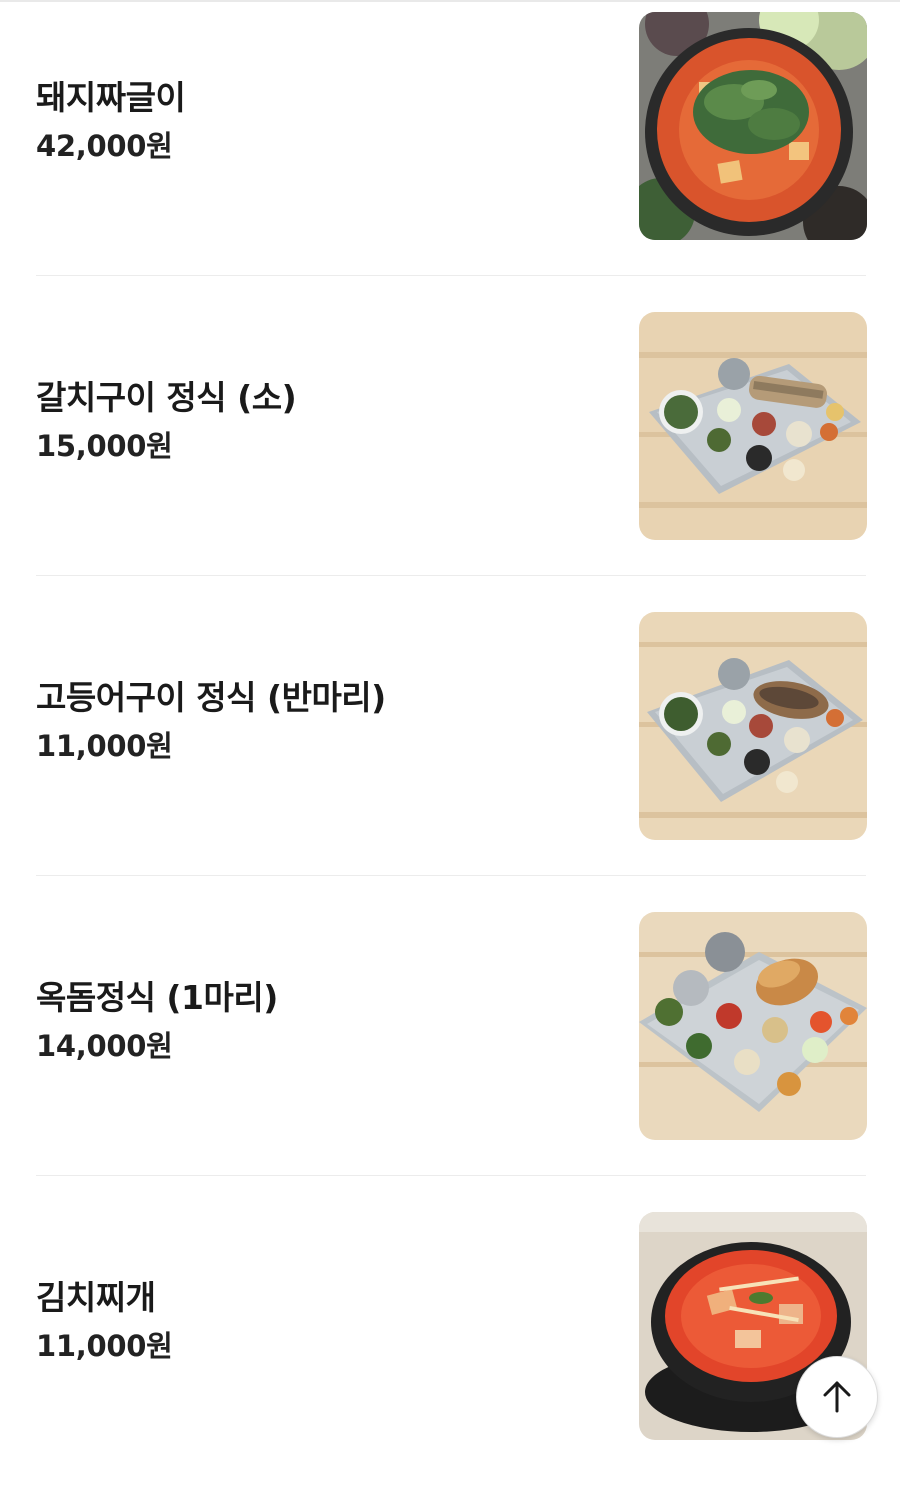 Image resolution: width=900 pixels, height=1500 pixels. I want to click on menu-item-name: 김치찌개, so click(96, 1297).